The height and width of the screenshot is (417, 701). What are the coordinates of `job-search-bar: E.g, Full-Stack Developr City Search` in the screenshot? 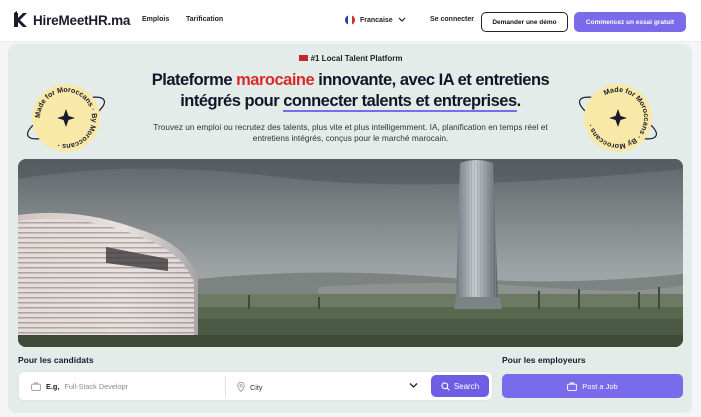 It's located at (255, 386).